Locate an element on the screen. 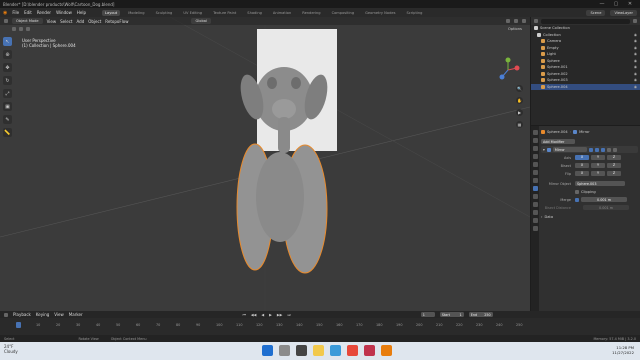 This screenshot has width=640, height=360. next-keyframe-icon: ▶▶ is located at coordinates (280, 315).